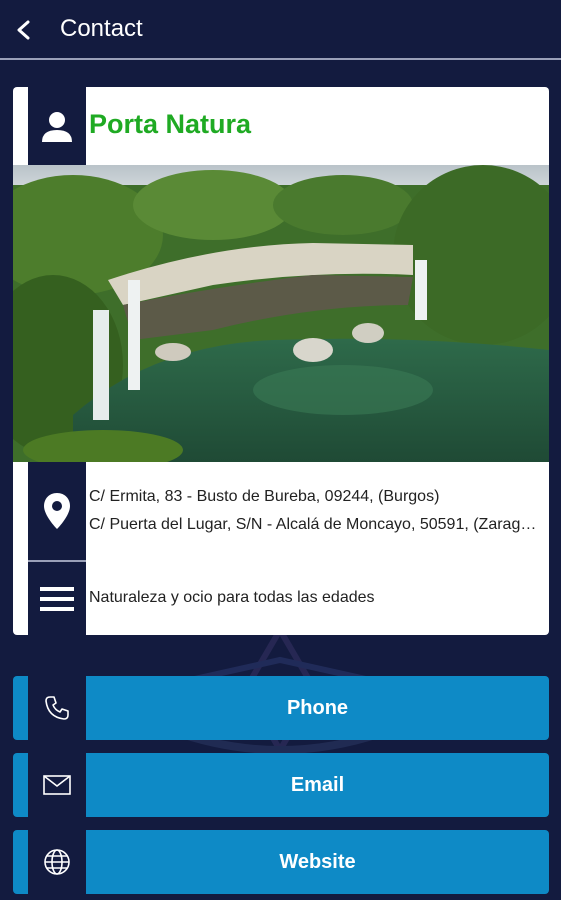  What do you see at coordinates (280, 30) in the screenshot?
I see `app-bar: Contact` at bounding box center [280, 30].